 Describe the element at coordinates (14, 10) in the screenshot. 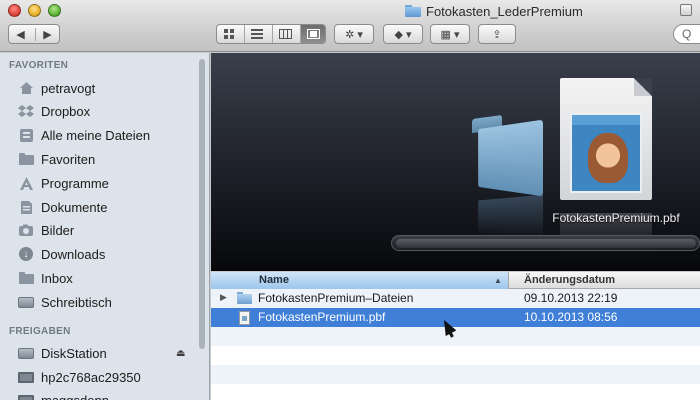

I see `close-window-button` at that location.